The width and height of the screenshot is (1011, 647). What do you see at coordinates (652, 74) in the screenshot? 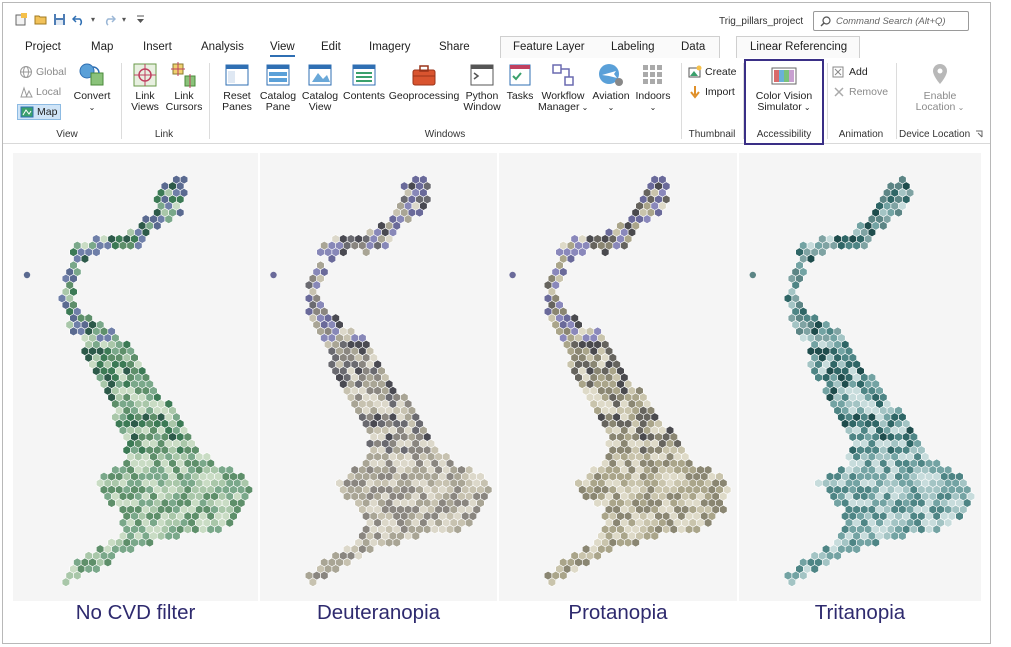
I see `indoors-icon` at bounding box center [652, 74].